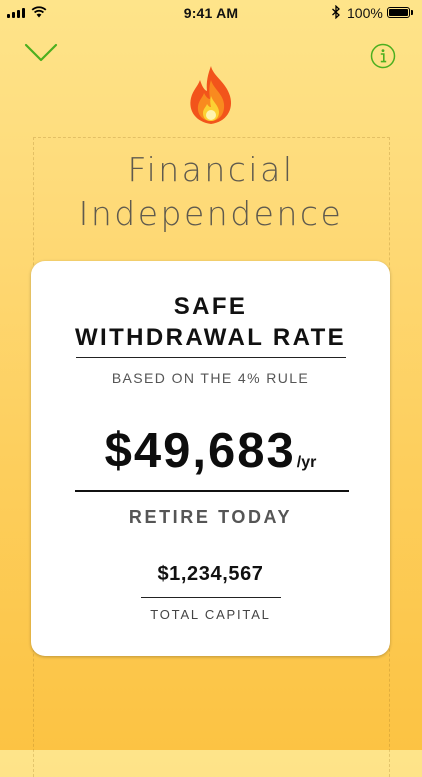  What do you see at coordinates (211, 213) in the screenshot?
I see `page-title-line2: Independence` at bounding box center [211, 213].